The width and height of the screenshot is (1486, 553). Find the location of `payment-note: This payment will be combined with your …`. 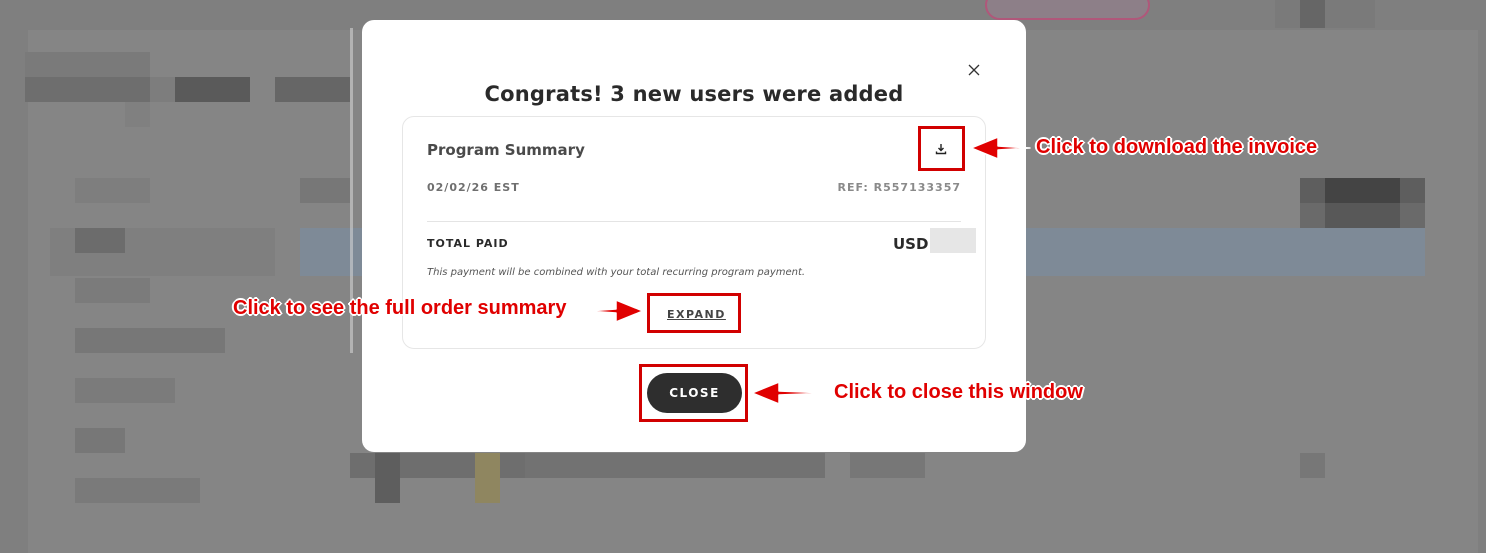

payment-note: This payment will be combined with your … is located at coordinates (616, 272).